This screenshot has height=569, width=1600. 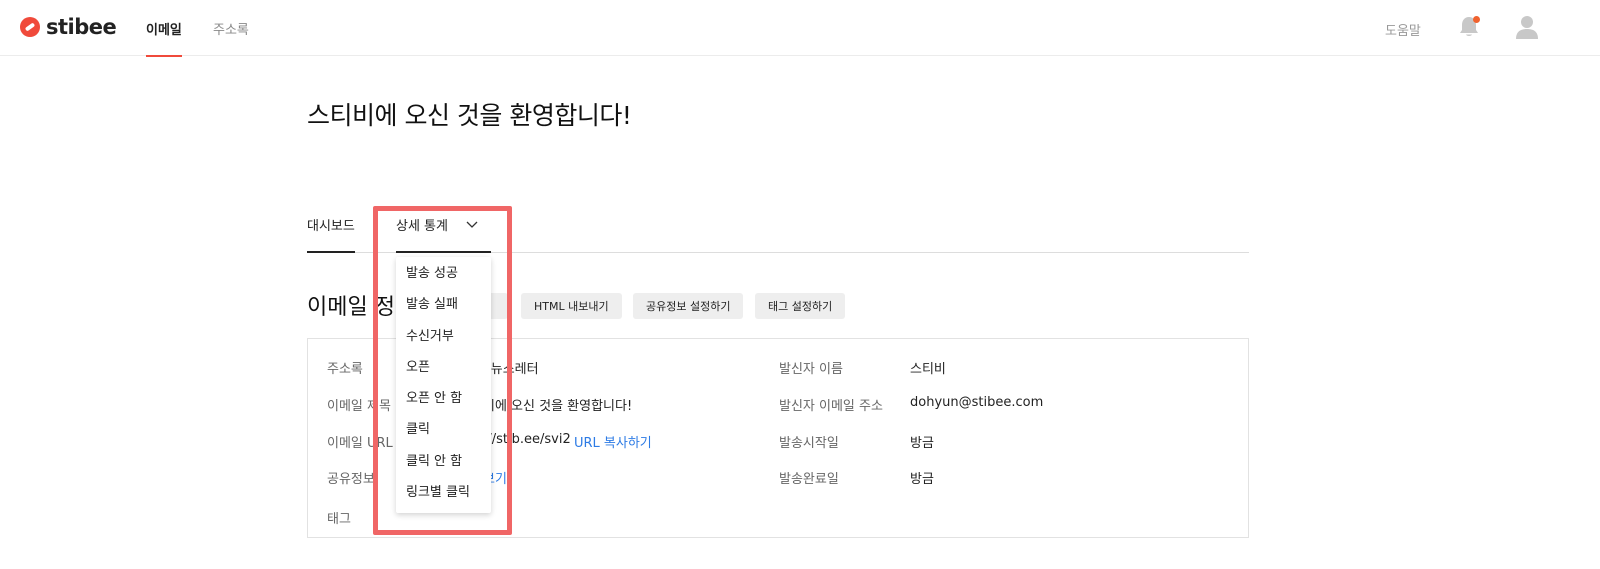 What do you see at coordinates (809, 443) in the screenshot?
I see `label-send-start: 발송시작일` at bounding box center [809, 443].